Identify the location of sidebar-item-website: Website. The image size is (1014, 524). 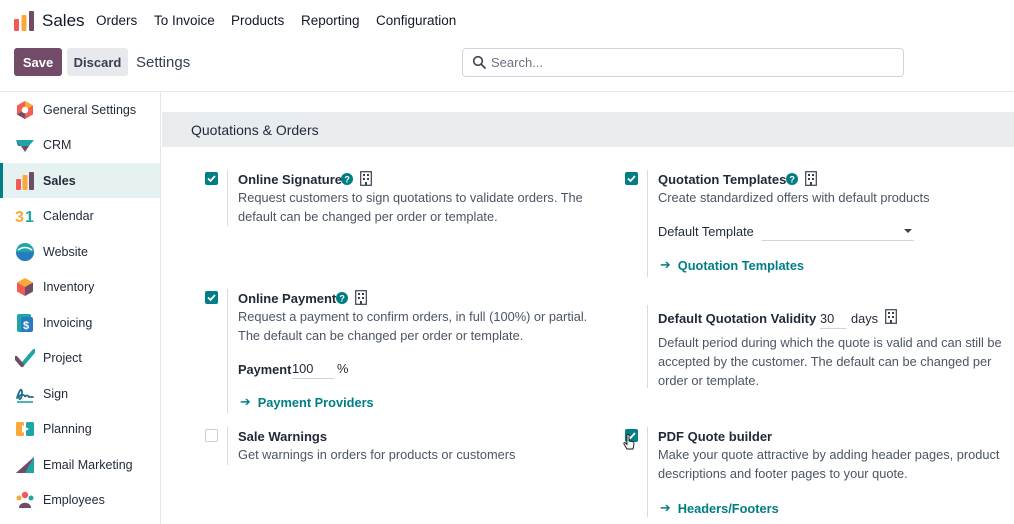
(80, 251).